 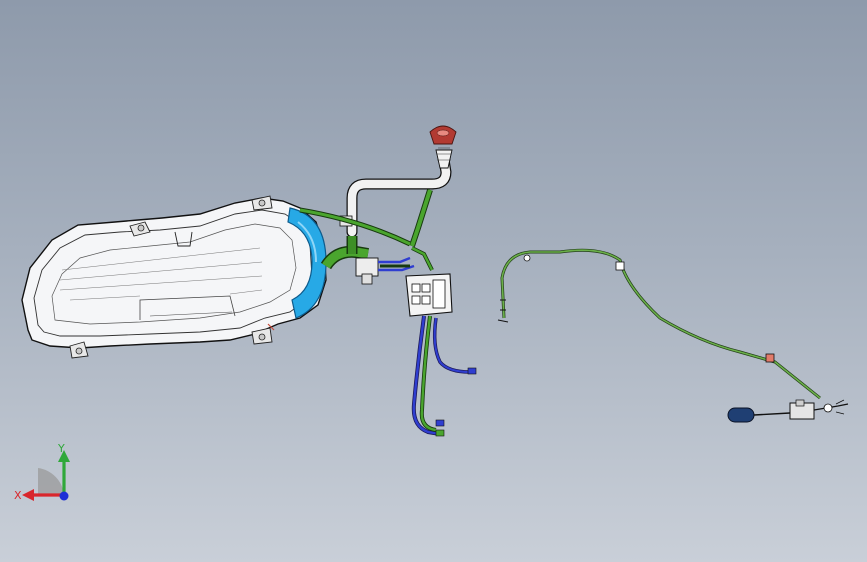 I want to click on fuel-pump-assembly, so click(x=788, y=411).